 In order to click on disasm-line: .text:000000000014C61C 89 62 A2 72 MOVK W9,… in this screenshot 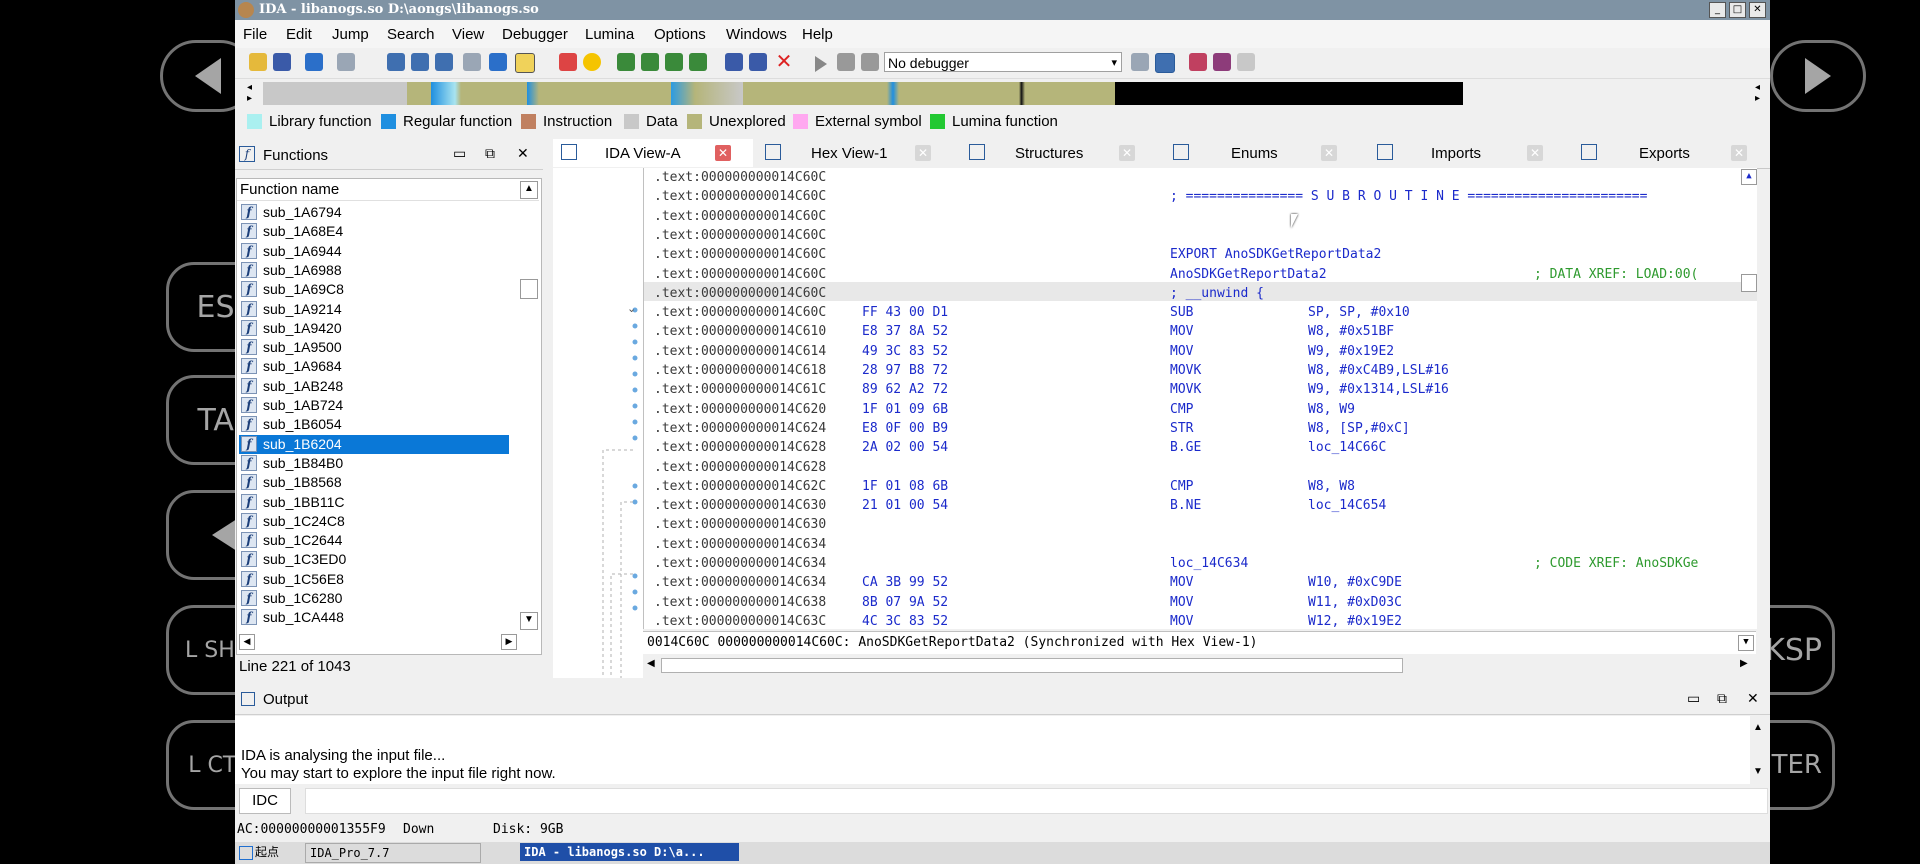, I will do `click(1200, 389)`.